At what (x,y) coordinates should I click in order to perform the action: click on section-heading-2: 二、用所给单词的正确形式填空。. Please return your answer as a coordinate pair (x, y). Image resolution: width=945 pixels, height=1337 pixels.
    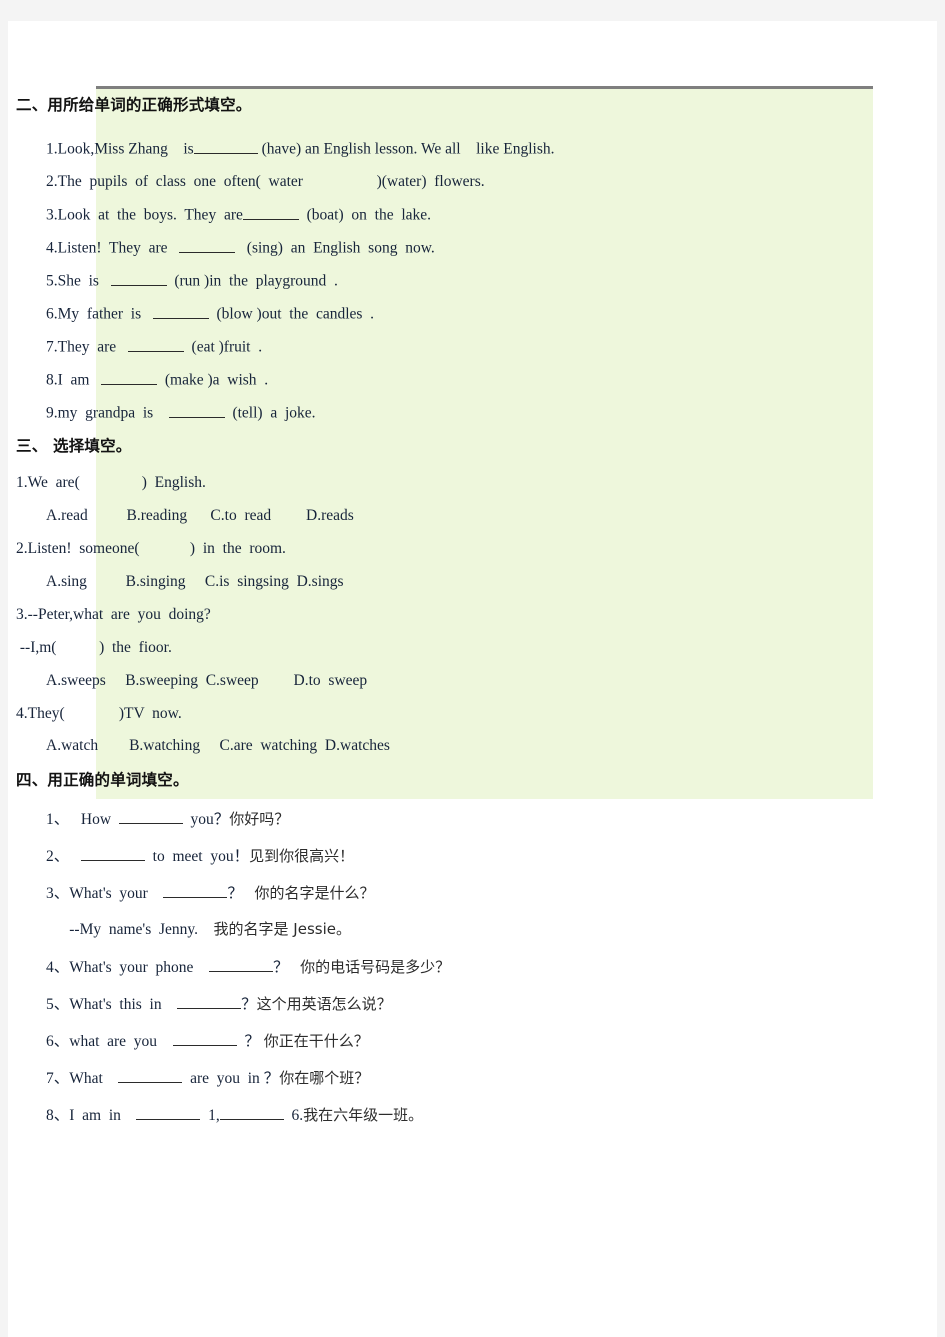
    Looking at the image, I should click on (134, 105).